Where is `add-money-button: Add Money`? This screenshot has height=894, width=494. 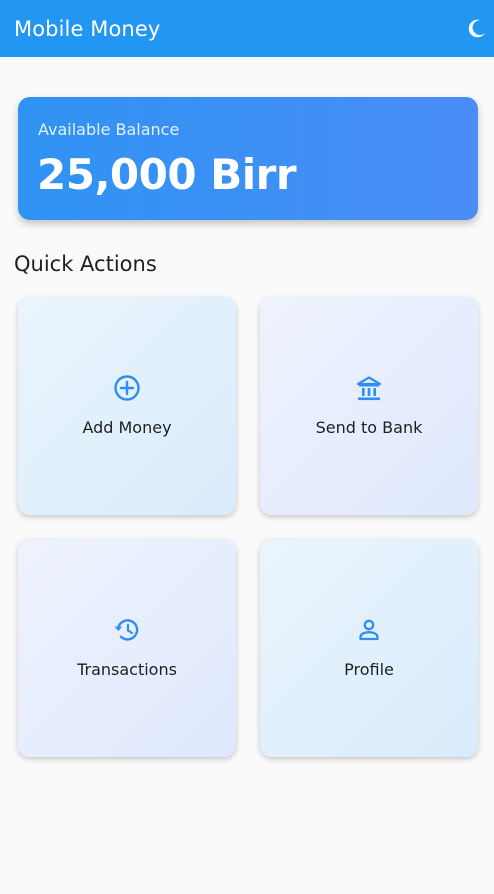 add-money-button: Add Money is located at coordinates (127, 406).